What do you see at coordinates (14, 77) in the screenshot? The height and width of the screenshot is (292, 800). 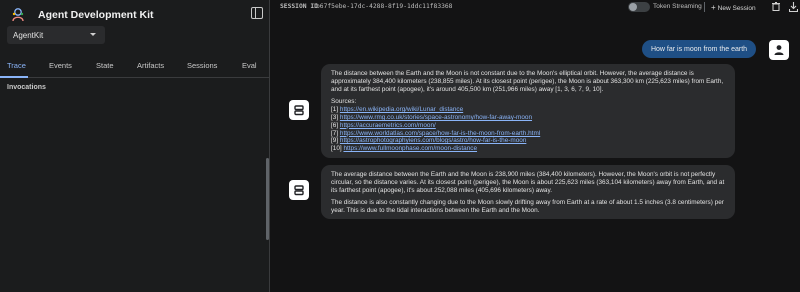 I see `active-tab-indicator` at bounding box center [14, 77].